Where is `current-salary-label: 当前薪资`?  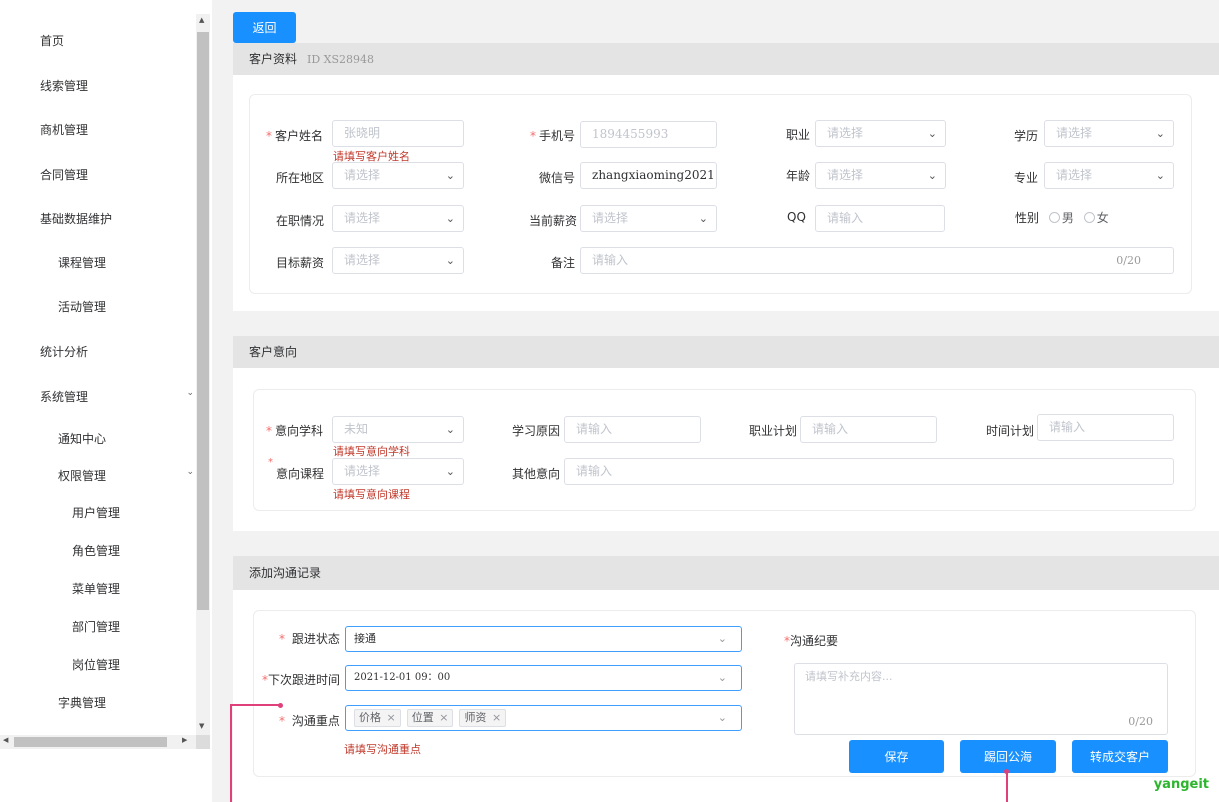
current-salary-label: 当前薪资 is located at coordinates (553, 221).